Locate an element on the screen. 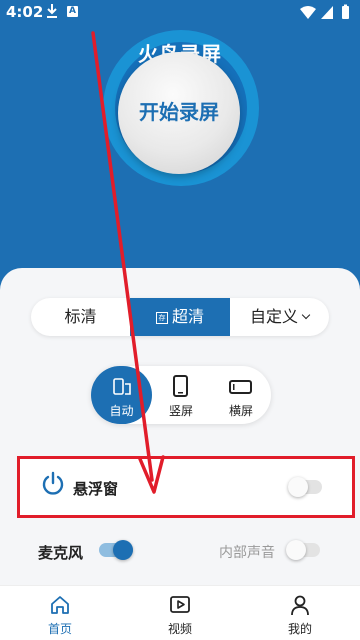 The width and height of the screenshot is (360, 640). video-play-icon is located at coordinates (180, 604).